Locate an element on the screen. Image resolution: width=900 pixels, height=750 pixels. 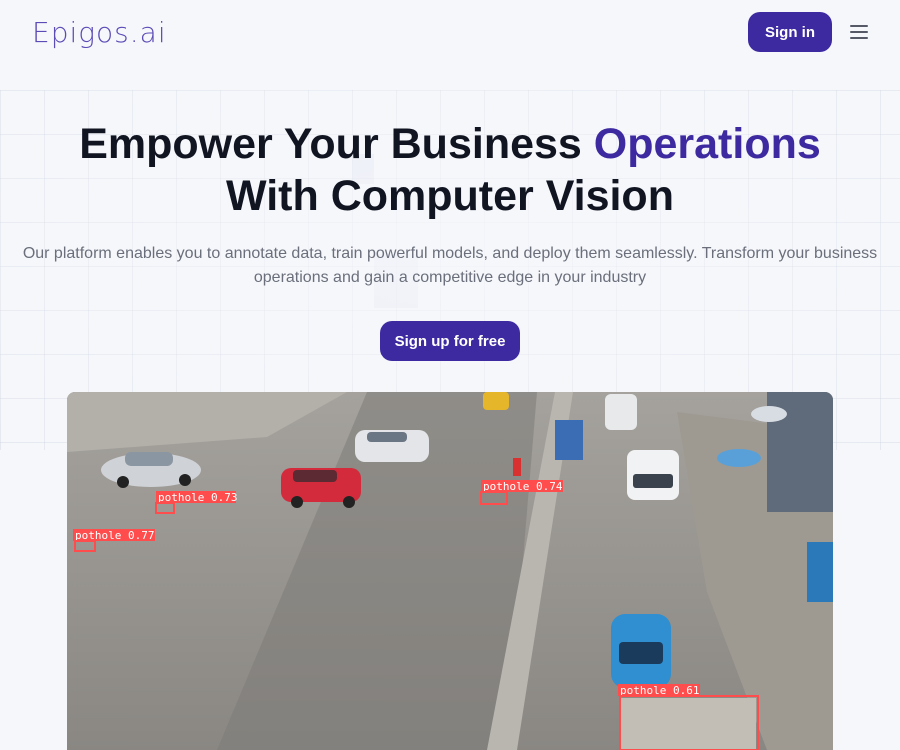
pothole-area is located at coordinates (688, 724).